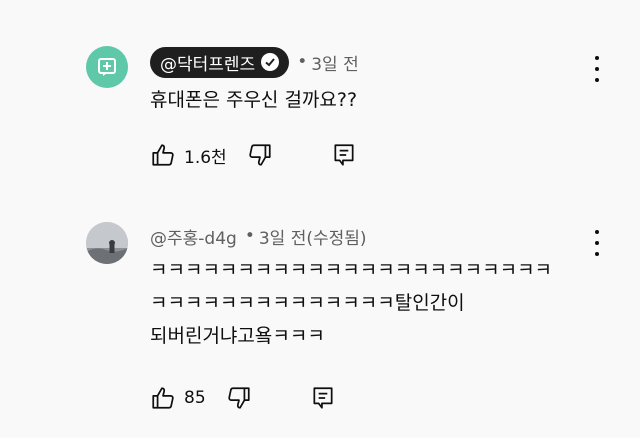  Describe the element at coordinates (208, 64) in the screenshot. I see `author-name: @닥터프렌즈` at that location.